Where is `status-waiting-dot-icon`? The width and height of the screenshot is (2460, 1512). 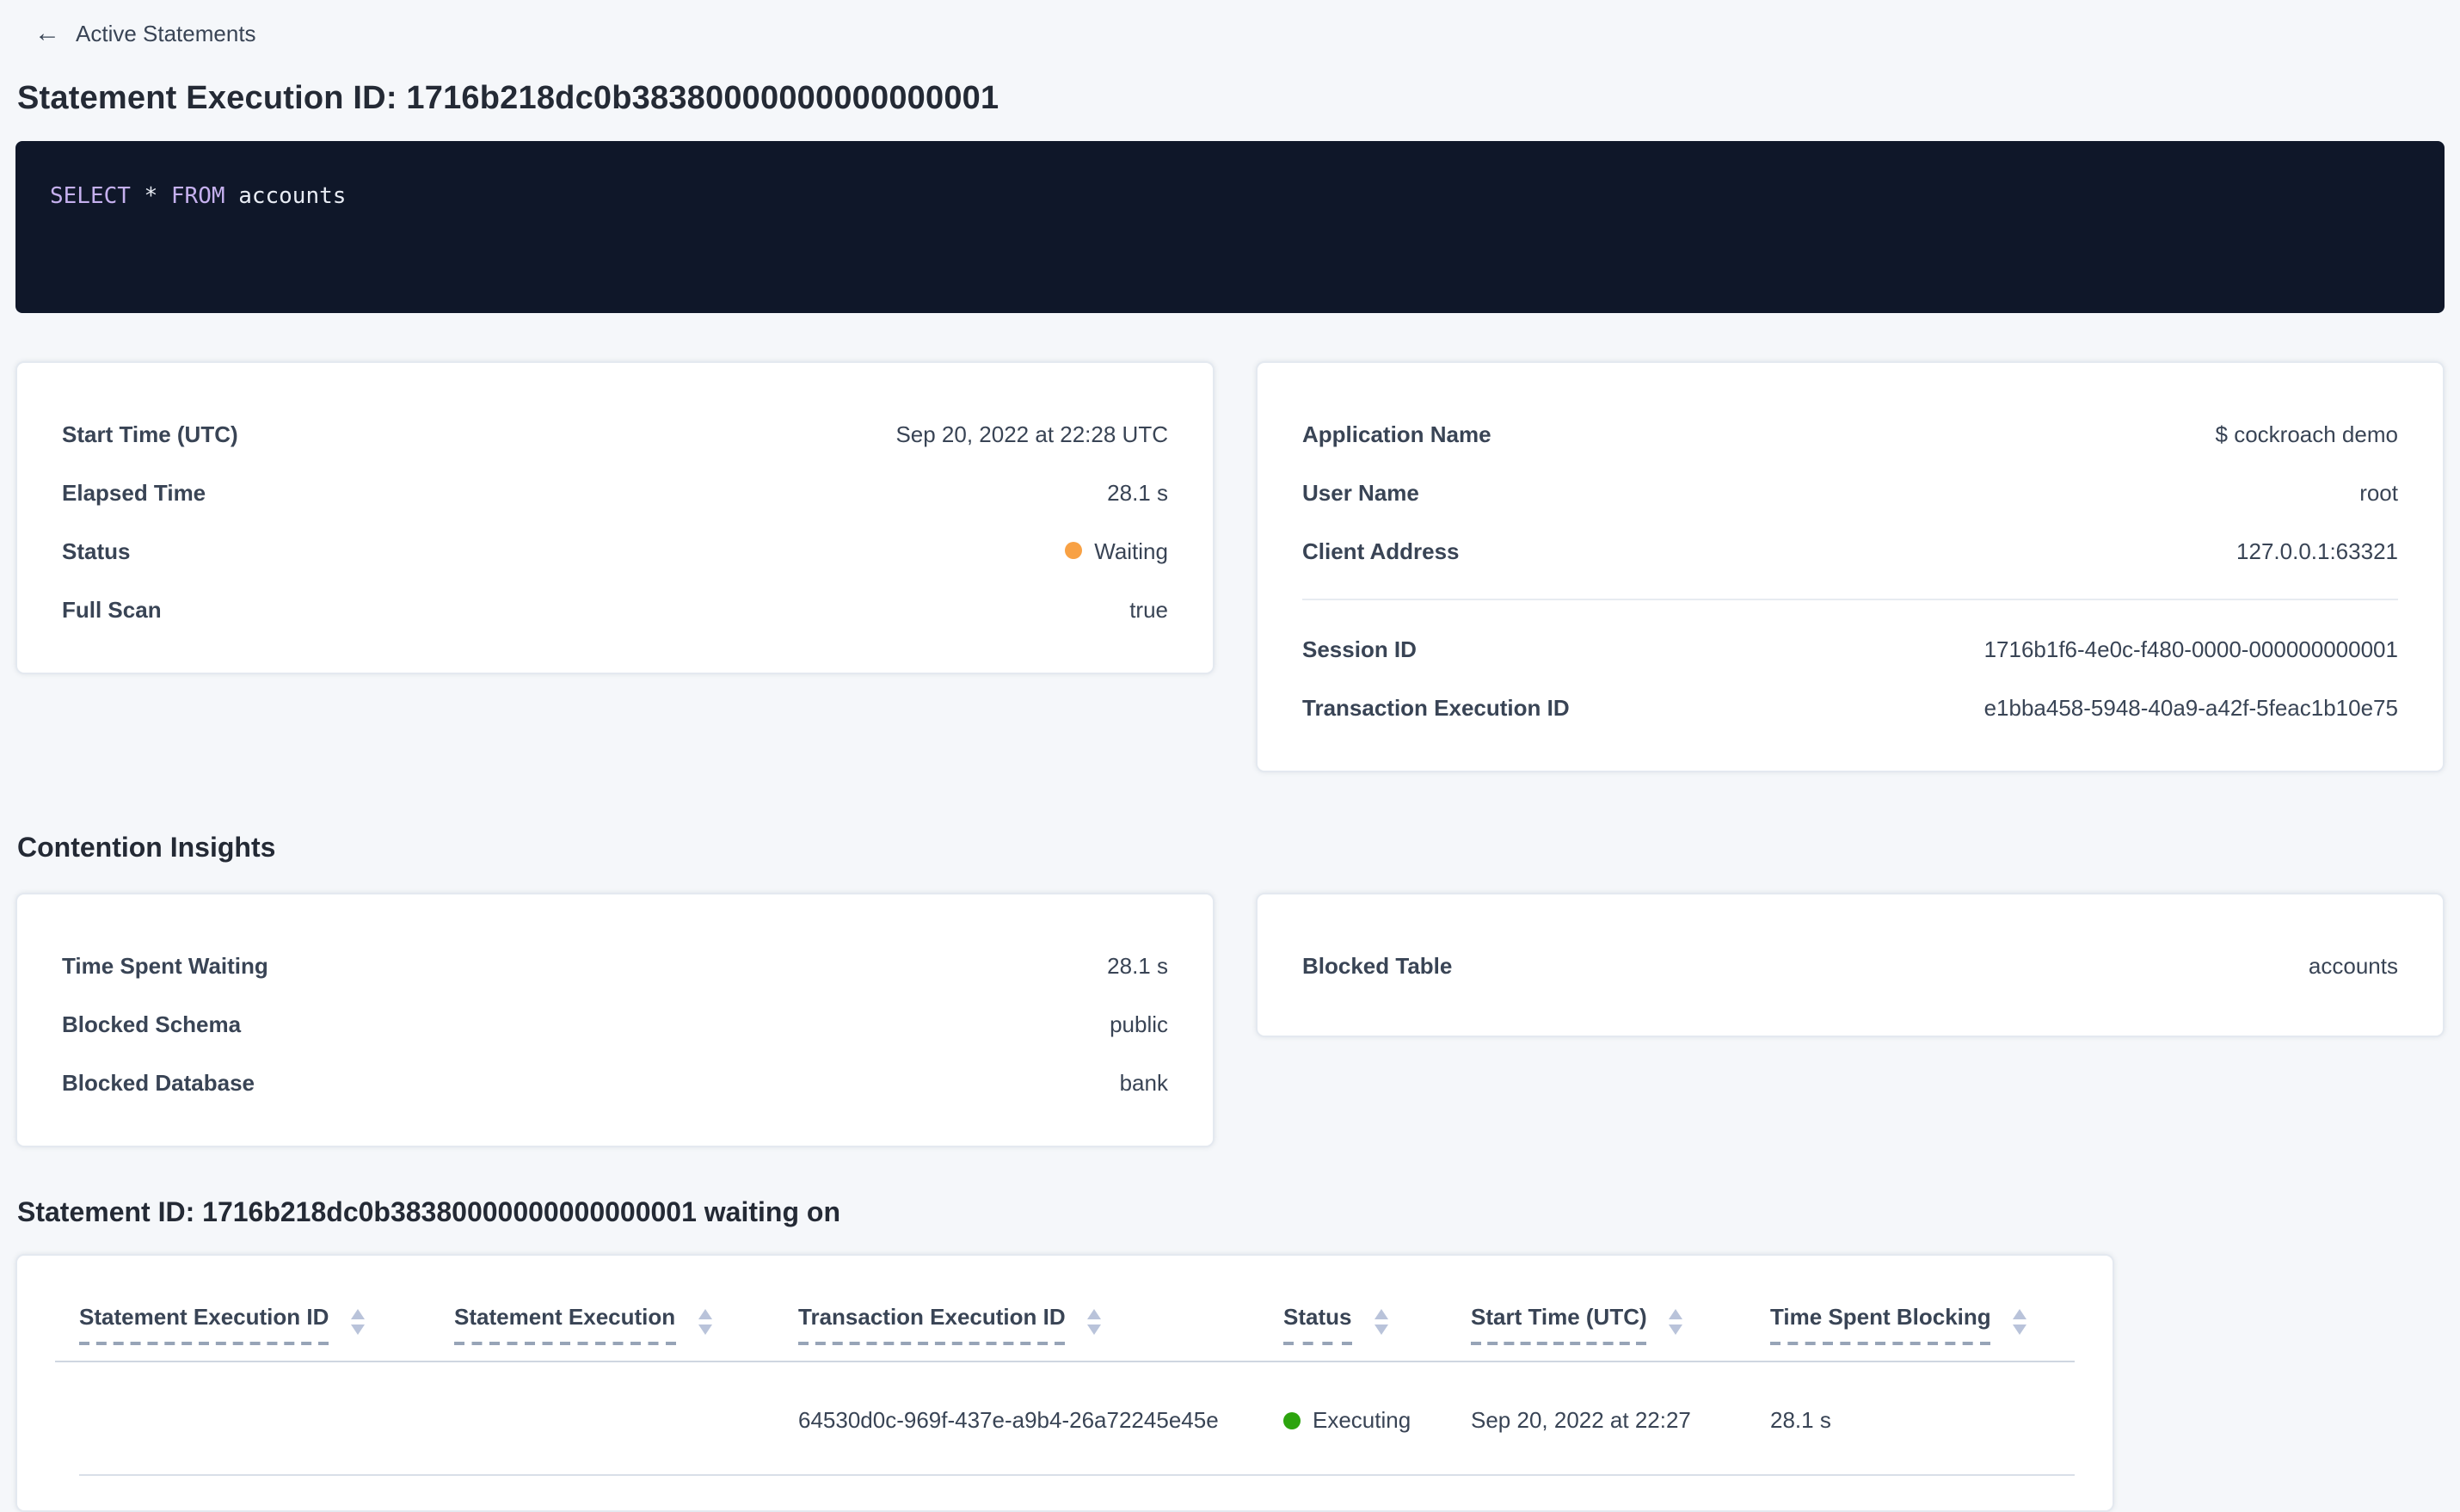 status-waiting-dot-icon is located at coordinates (1074, 551).